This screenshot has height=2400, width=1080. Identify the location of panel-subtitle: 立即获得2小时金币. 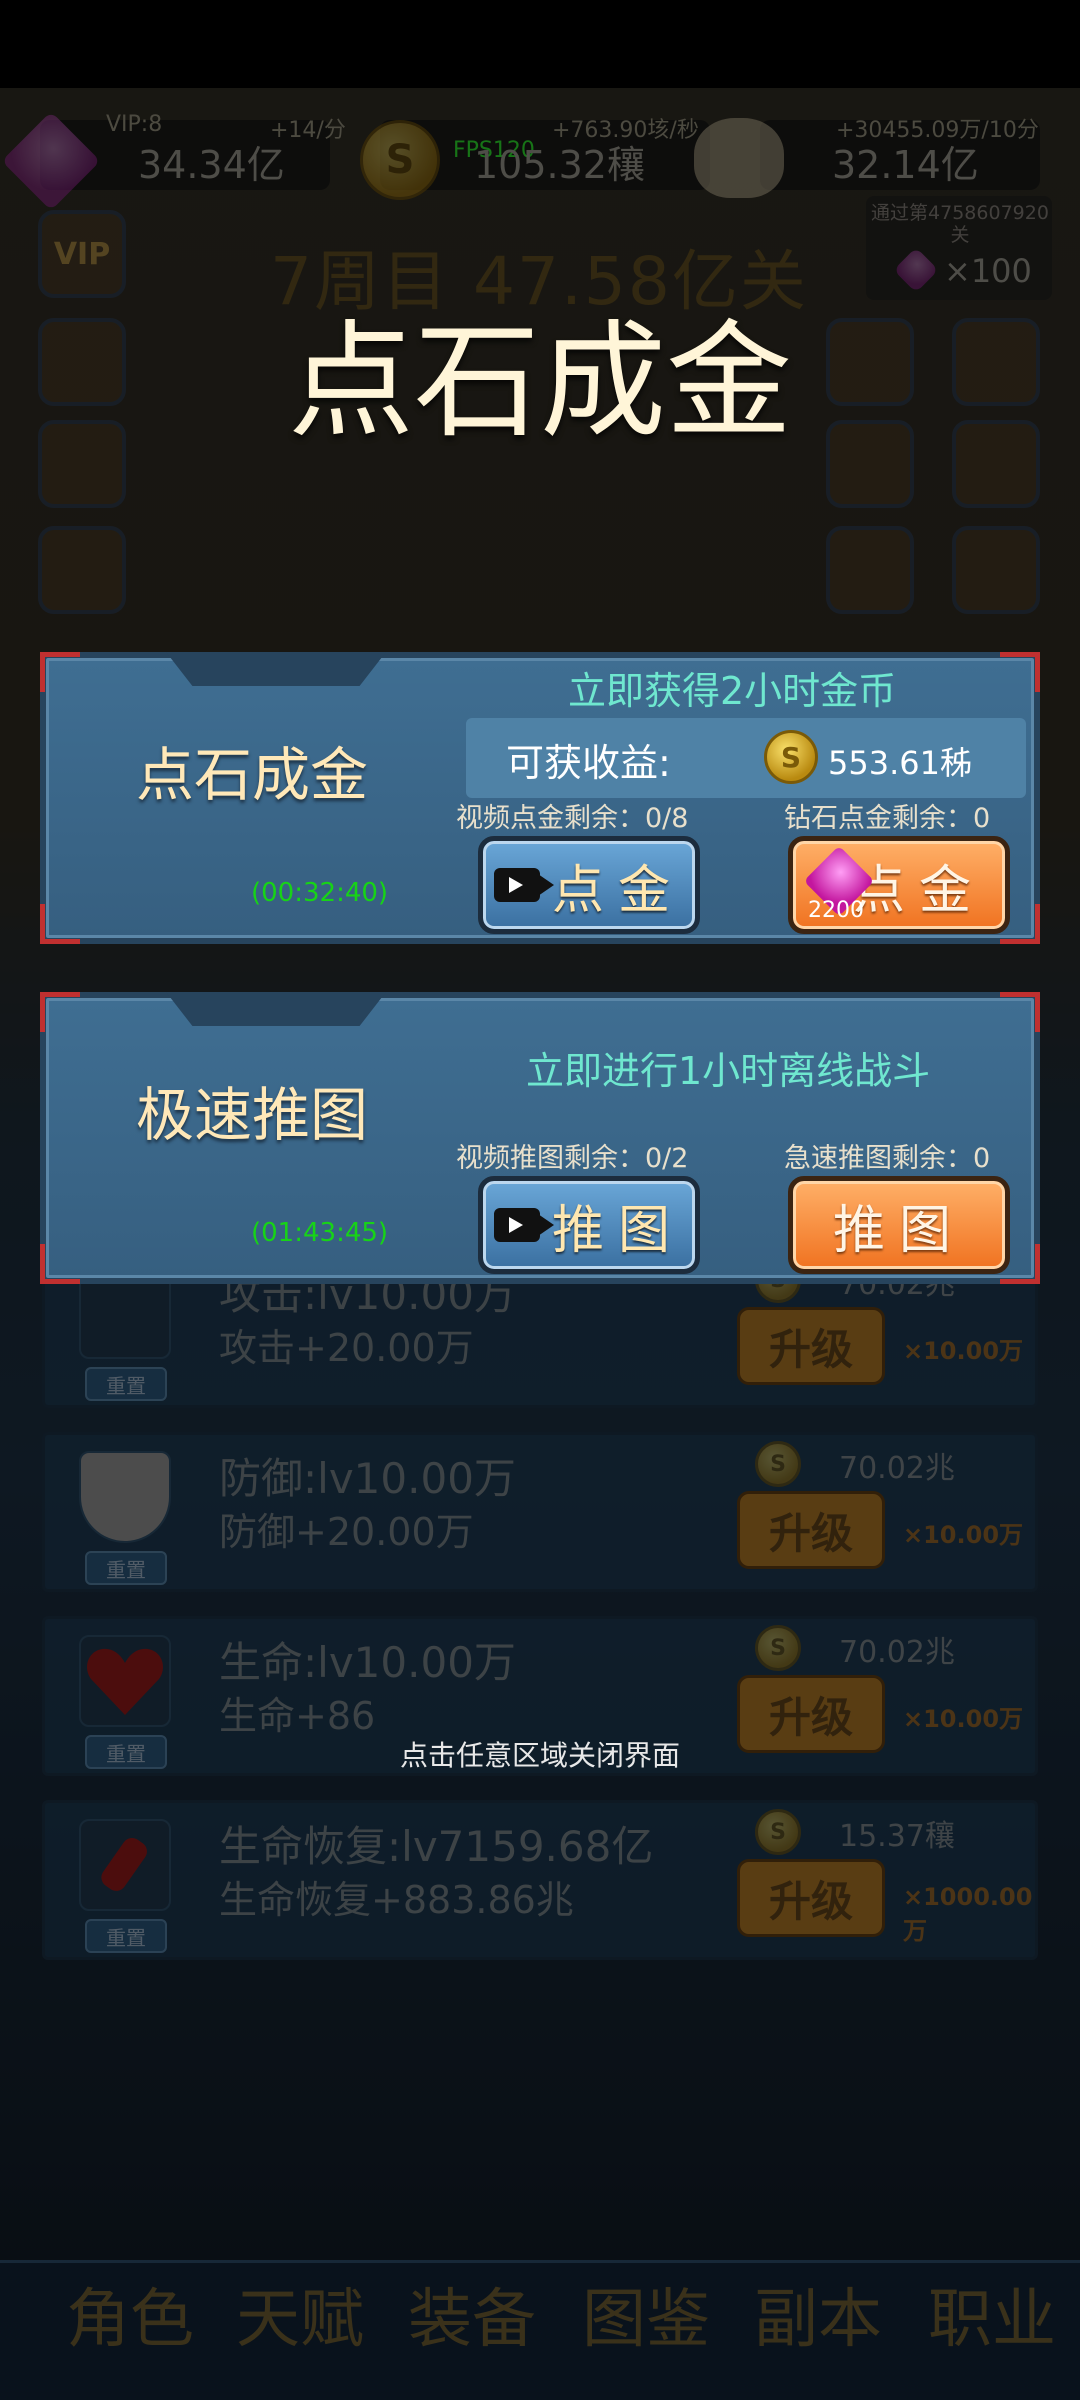
(732, 691).